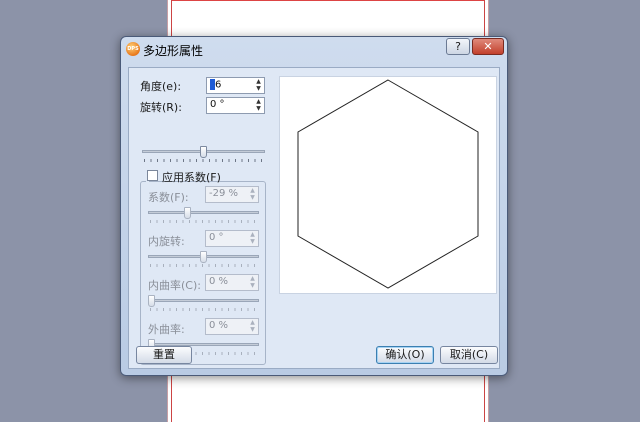 The image size is (640, 422). I want to click on factor-spinbox: -29 % ▲ ▼, so click(232, 194).